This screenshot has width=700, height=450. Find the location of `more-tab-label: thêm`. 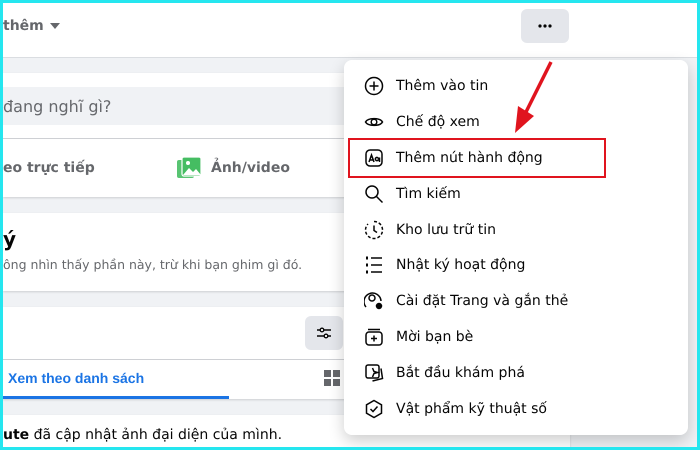

more-tab-label: thêm is located at coordinates (23, 26).